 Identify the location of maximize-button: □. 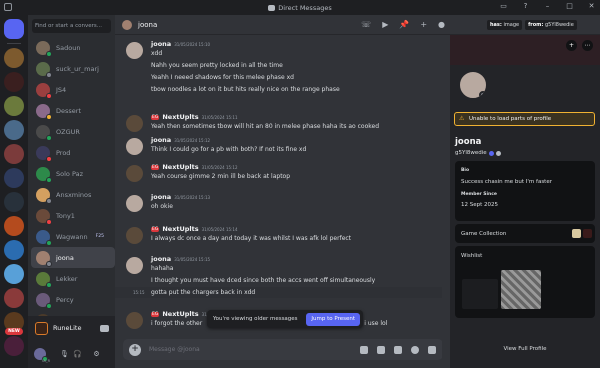
(569, 6).